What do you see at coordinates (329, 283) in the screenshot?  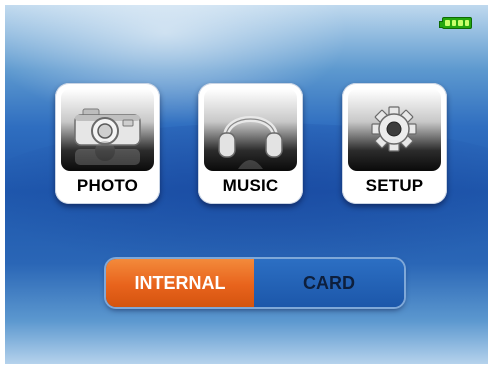 I see `card-storage-button: CARD` at bounding box center [329, 283].